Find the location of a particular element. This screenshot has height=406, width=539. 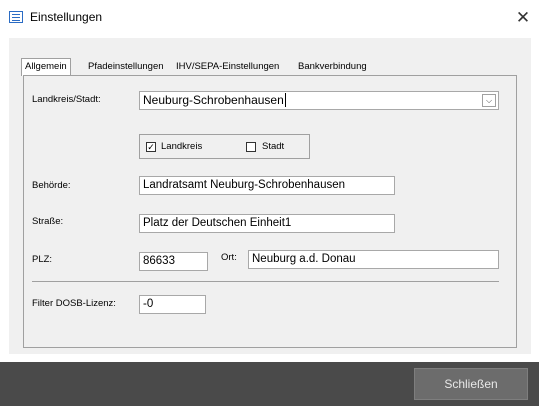

filter-dosb-label: Filter DOSB-Lizenz: is located at coordinates (74, 303).